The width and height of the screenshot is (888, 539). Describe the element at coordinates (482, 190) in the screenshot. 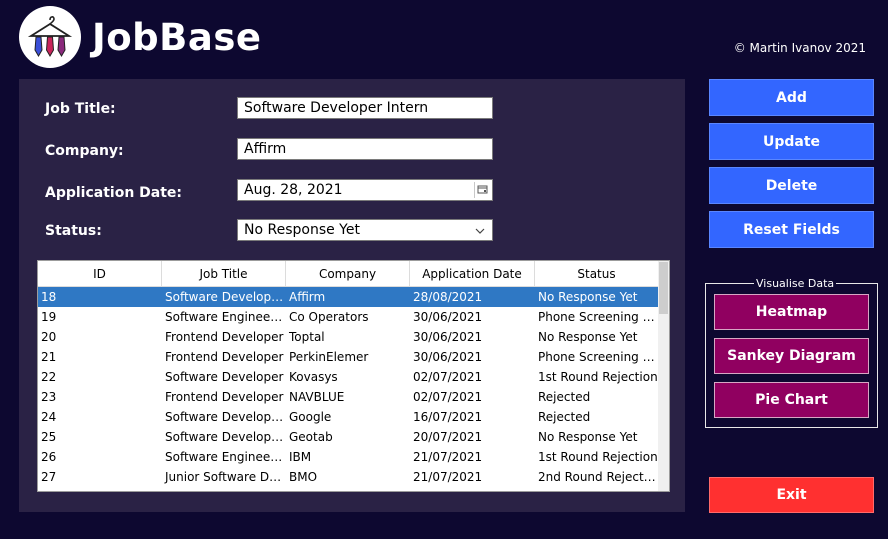

I see `calendar-icon` at that location.